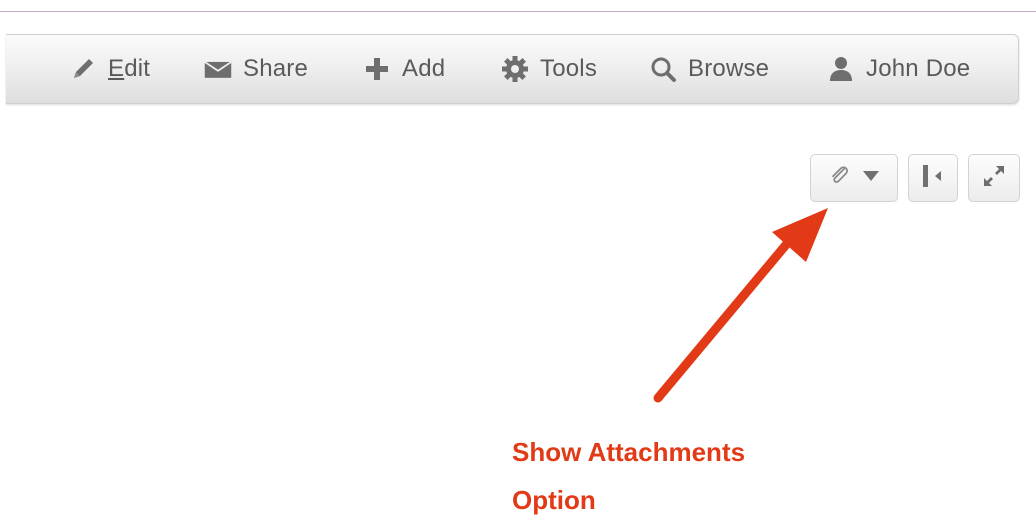 Image resolution: width=1036 pixels, height=531 pixels. What do you see at coordinates (515, 69) in the screenshot?
I see `gear-icon` at bounding box center [515, 69].